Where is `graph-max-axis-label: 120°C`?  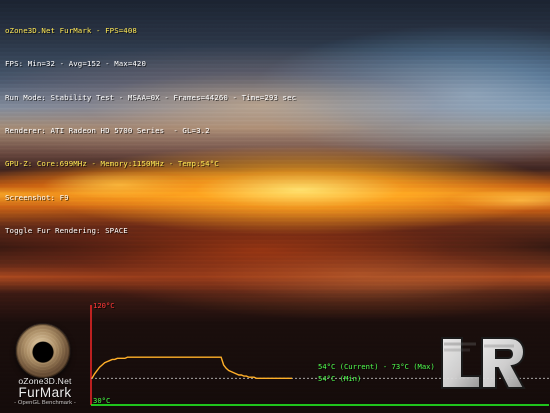
graph-max-axis-label: 120°C is located at coordinates (104, 305).